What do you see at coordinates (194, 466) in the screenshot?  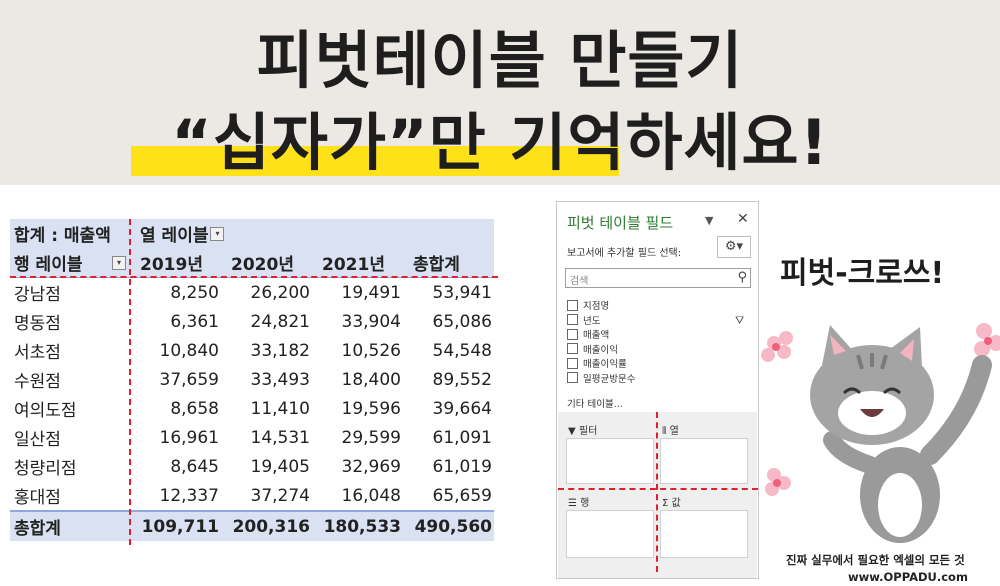 I see `cell-value: 8,645` at bounding box center [194, 466].